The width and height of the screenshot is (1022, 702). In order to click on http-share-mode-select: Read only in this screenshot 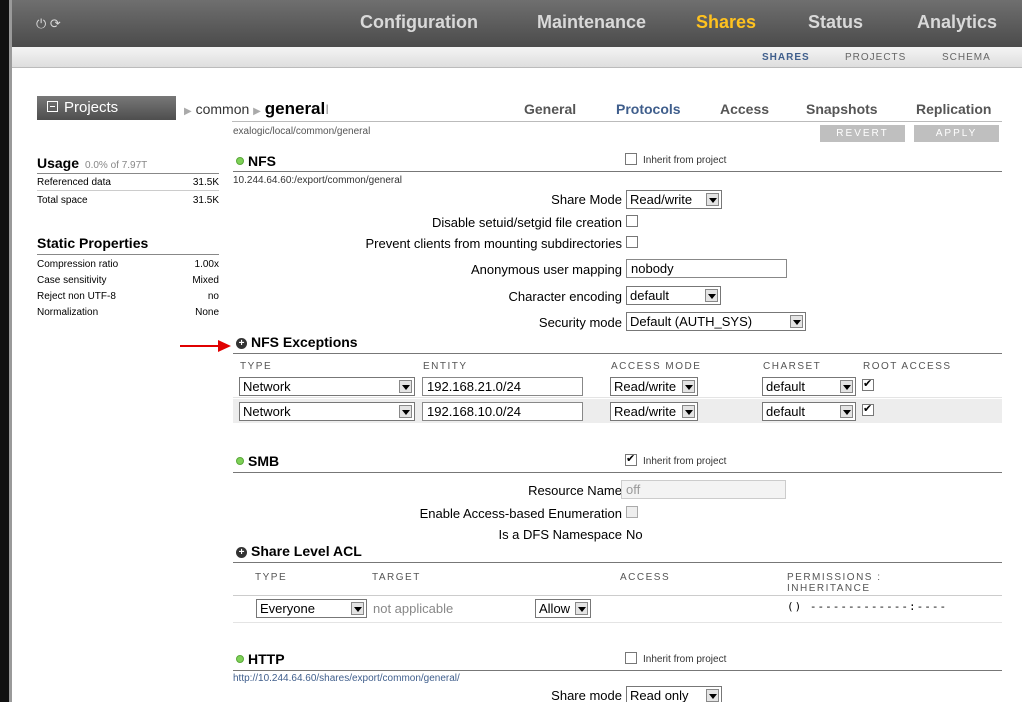, I will do `click(674, 694)`.